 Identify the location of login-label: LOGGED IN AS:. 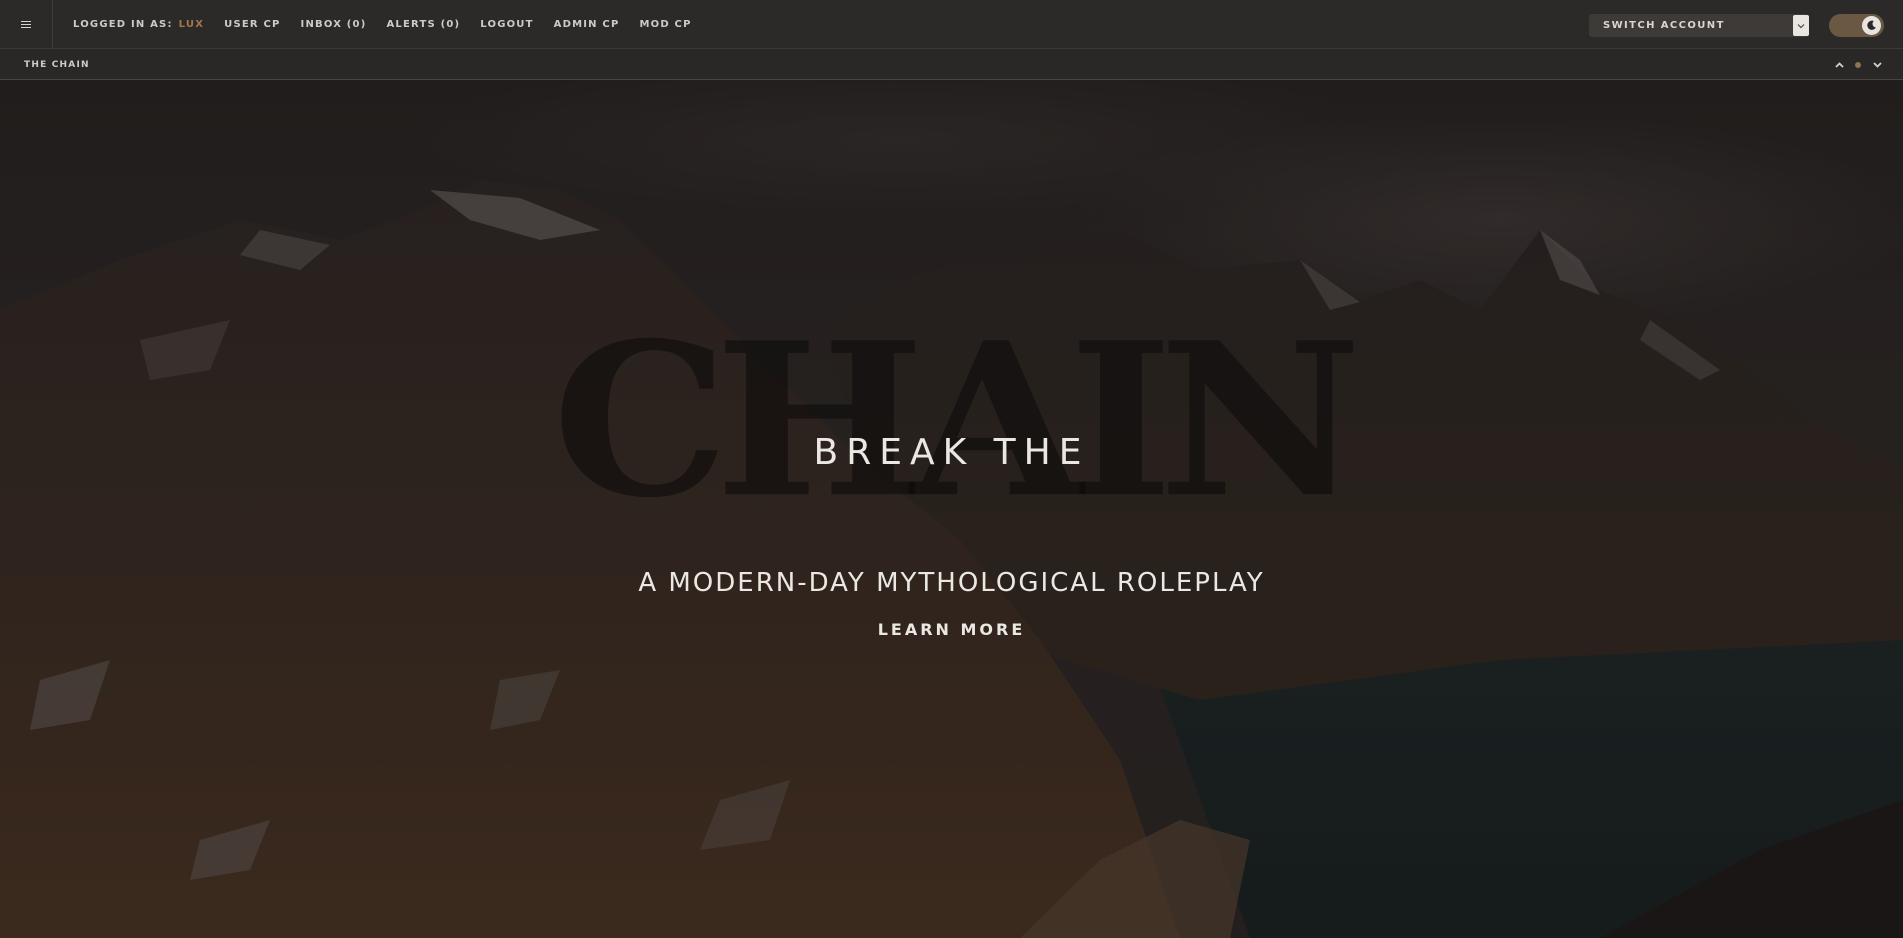
(123, 24).